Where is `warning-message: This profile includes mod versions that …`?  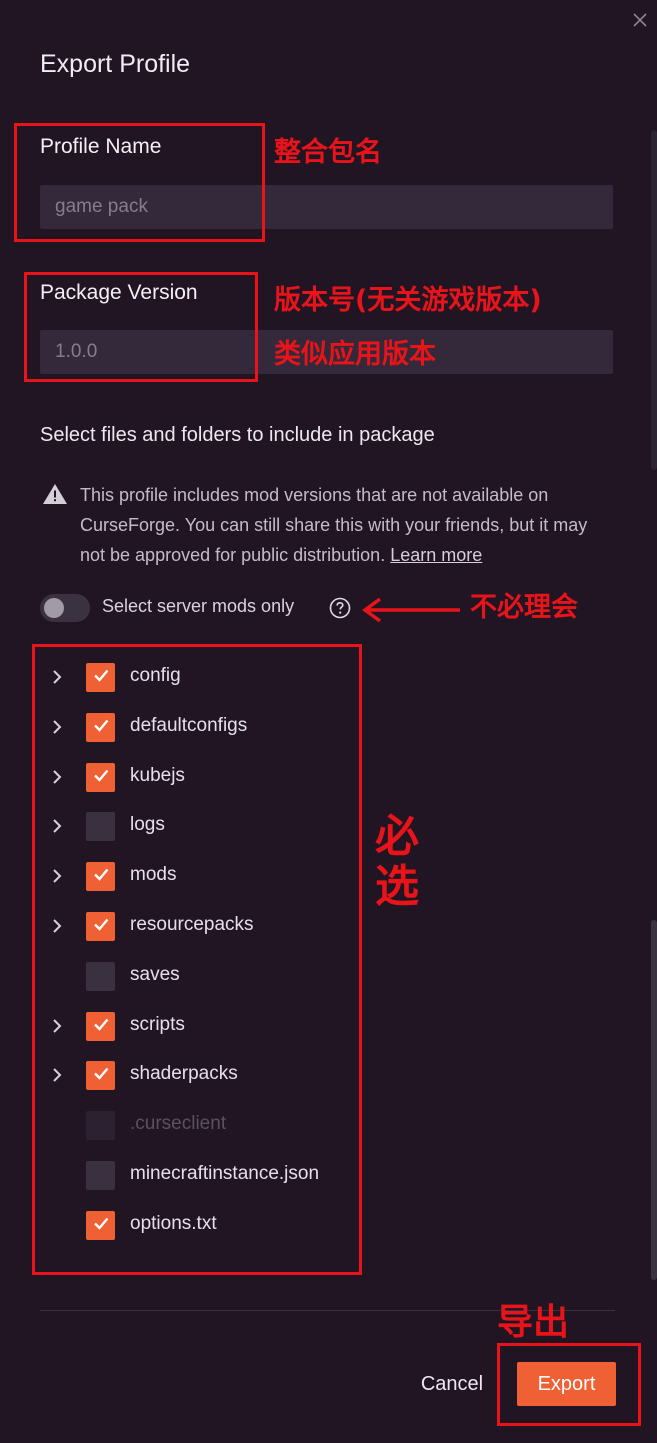
warning-message: This profile includes mod versions that … is located at coordinates (345, 525).